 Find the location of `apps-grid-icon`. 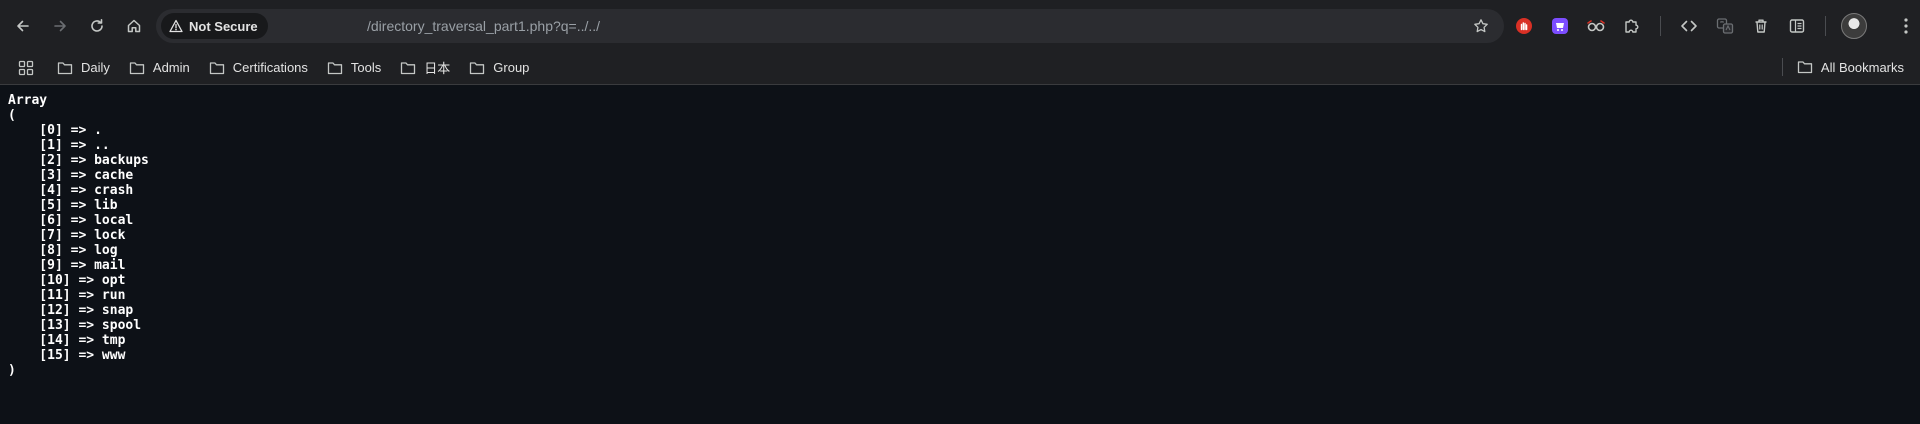

apps-grid-icon is located at coordinates (26, 67).